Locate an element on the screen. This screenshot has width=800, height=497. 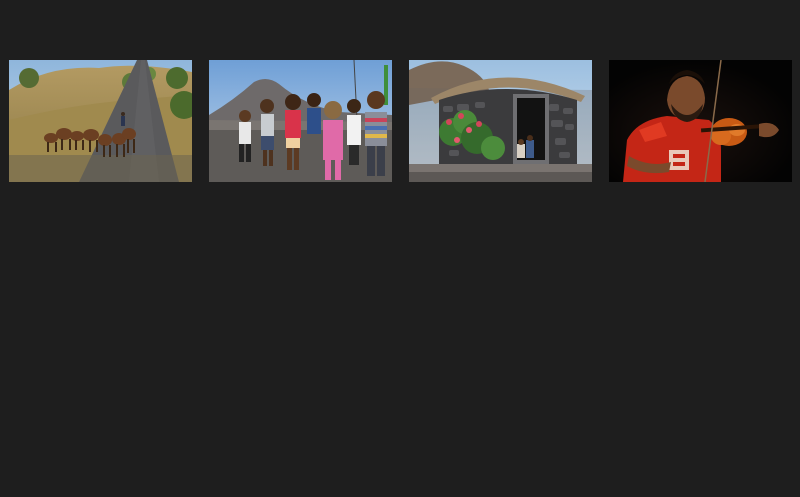
gallery-thumbnail-violinist is located at coordinates (700, 121).